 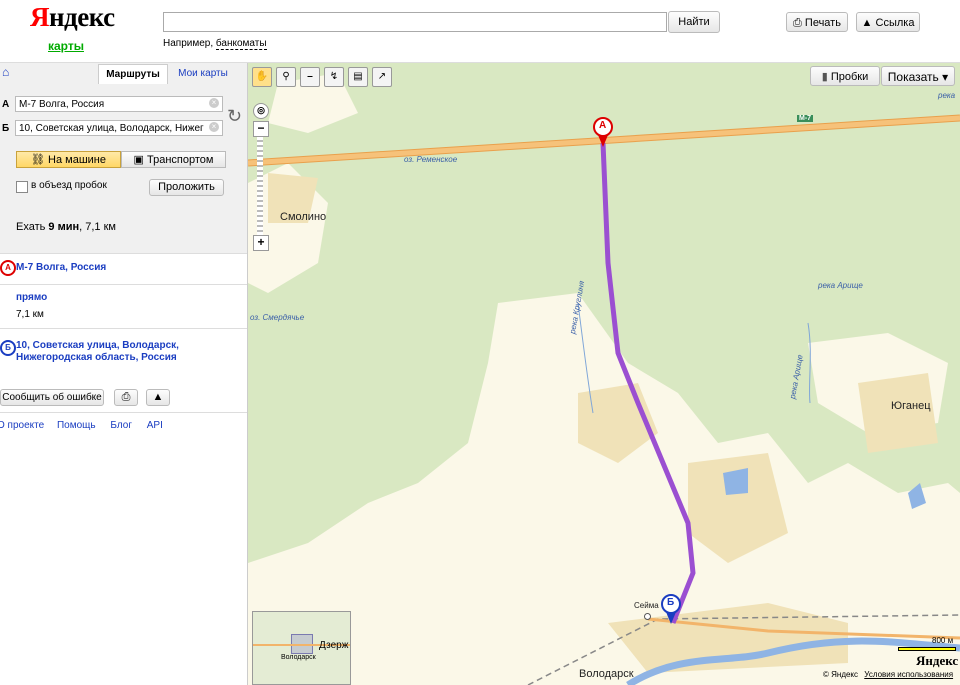 I want to click on show-label: Показать, so click(x=913, y=77).